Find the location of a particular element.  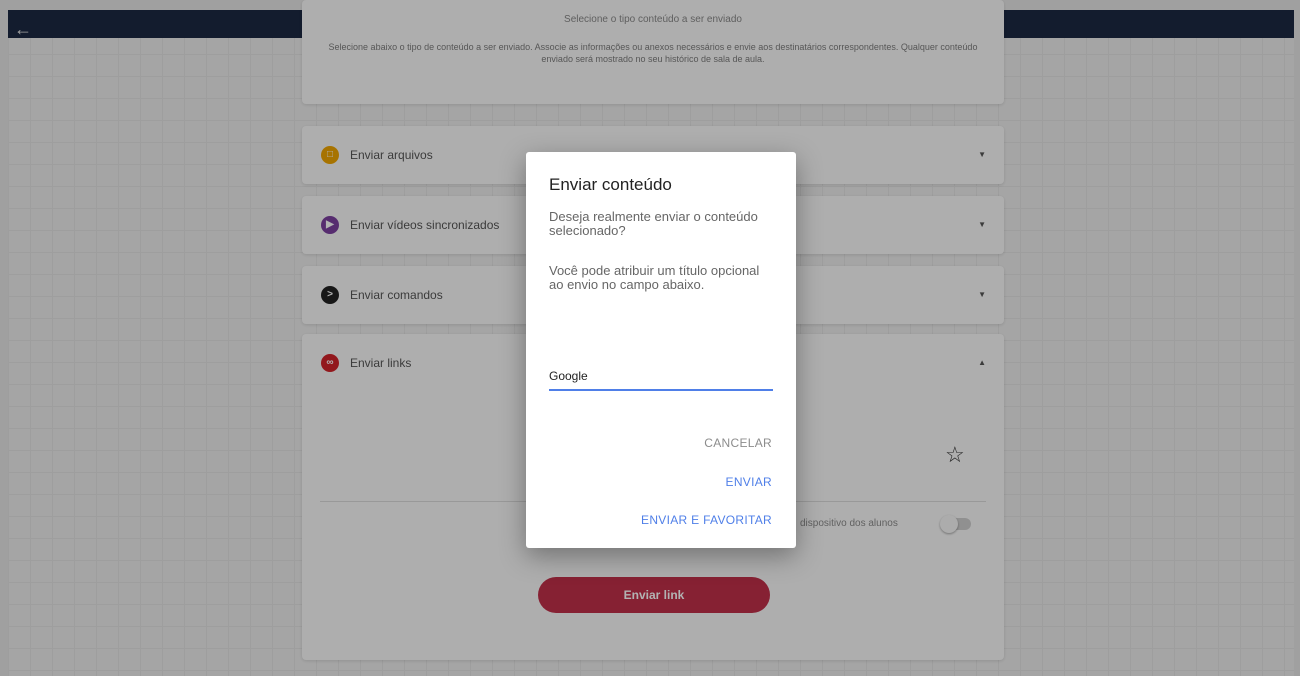

cancel-button: CANCELAR is located at coordinates (738, 443).